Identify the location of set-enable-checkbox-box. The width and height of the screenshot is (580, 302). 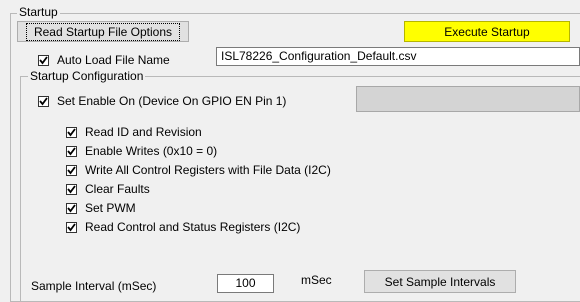
(43, 101).